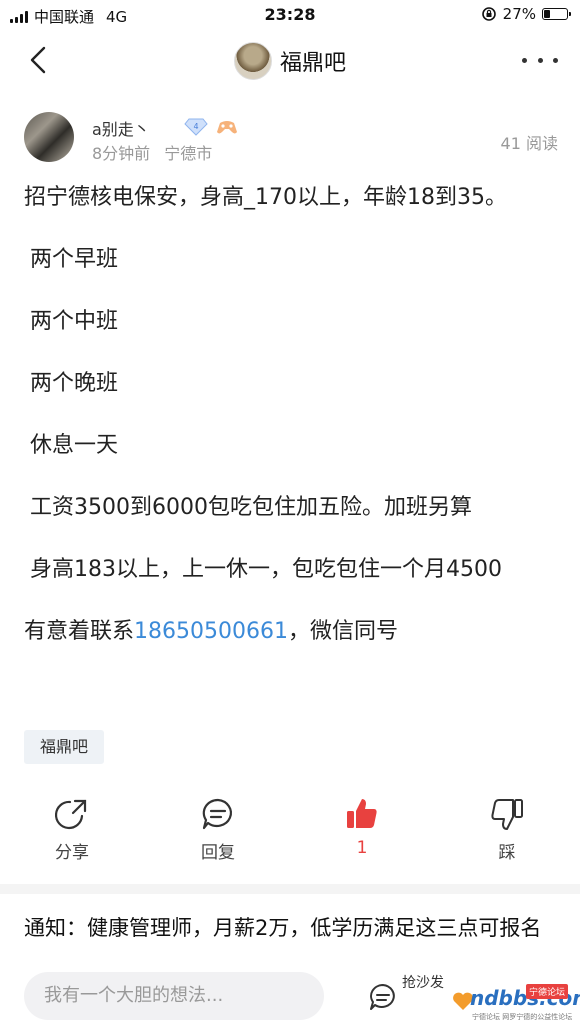 This screenshot has height=1031, width=580. What do you see at coordinates (423, 983) in the screenshot?
I see `sofa-label: 抢沙发` at bounding box center [423, 983].